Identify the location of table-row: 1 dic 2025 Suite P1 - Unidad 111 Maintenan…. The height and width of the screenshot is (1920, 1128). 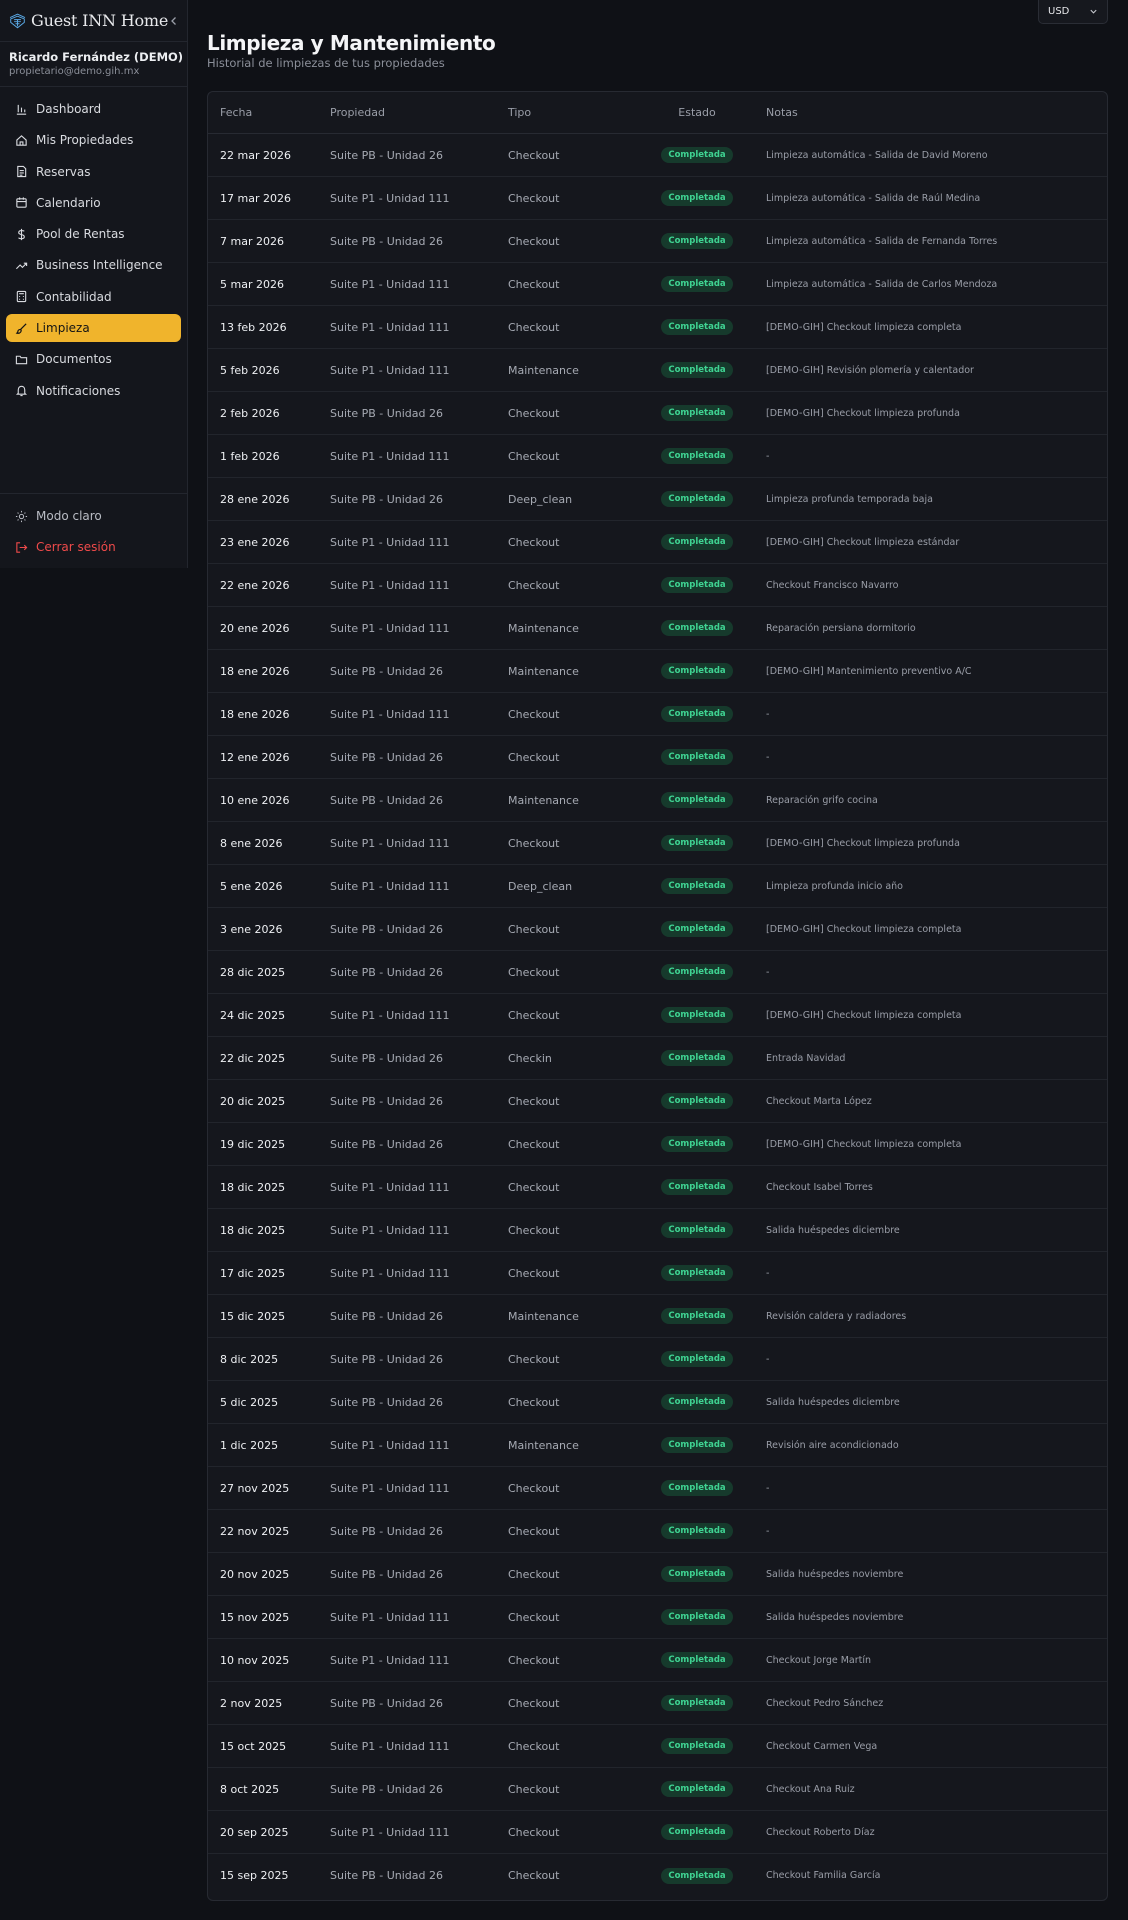
(657, 1445).